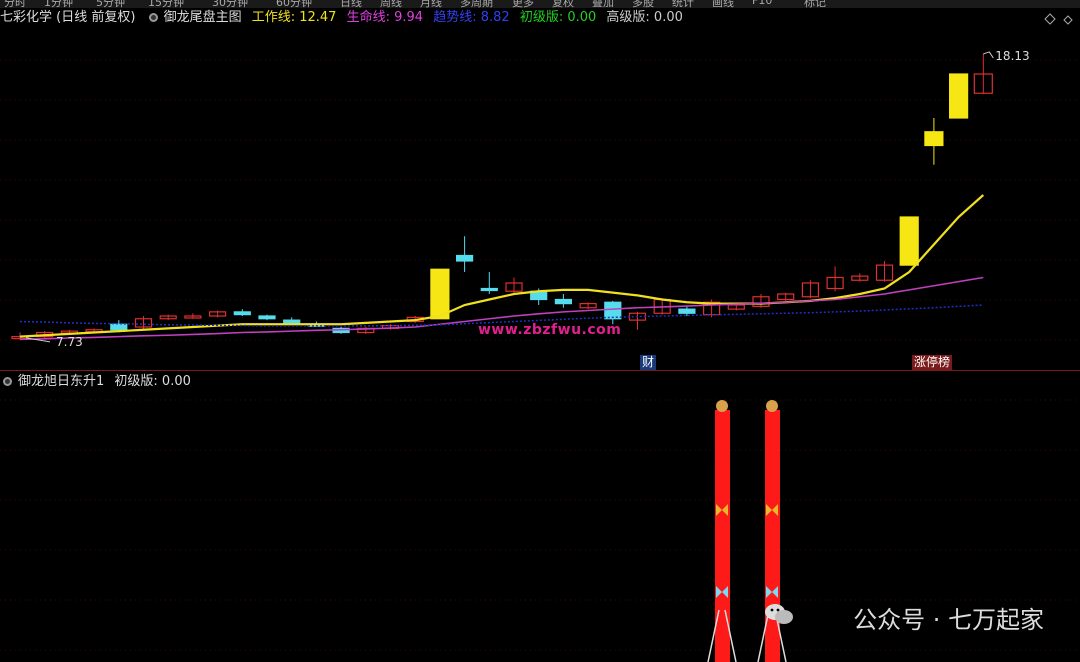 This screenshot has width=1080, height=662. I want to click on expand-icon, so click(1050, 19).